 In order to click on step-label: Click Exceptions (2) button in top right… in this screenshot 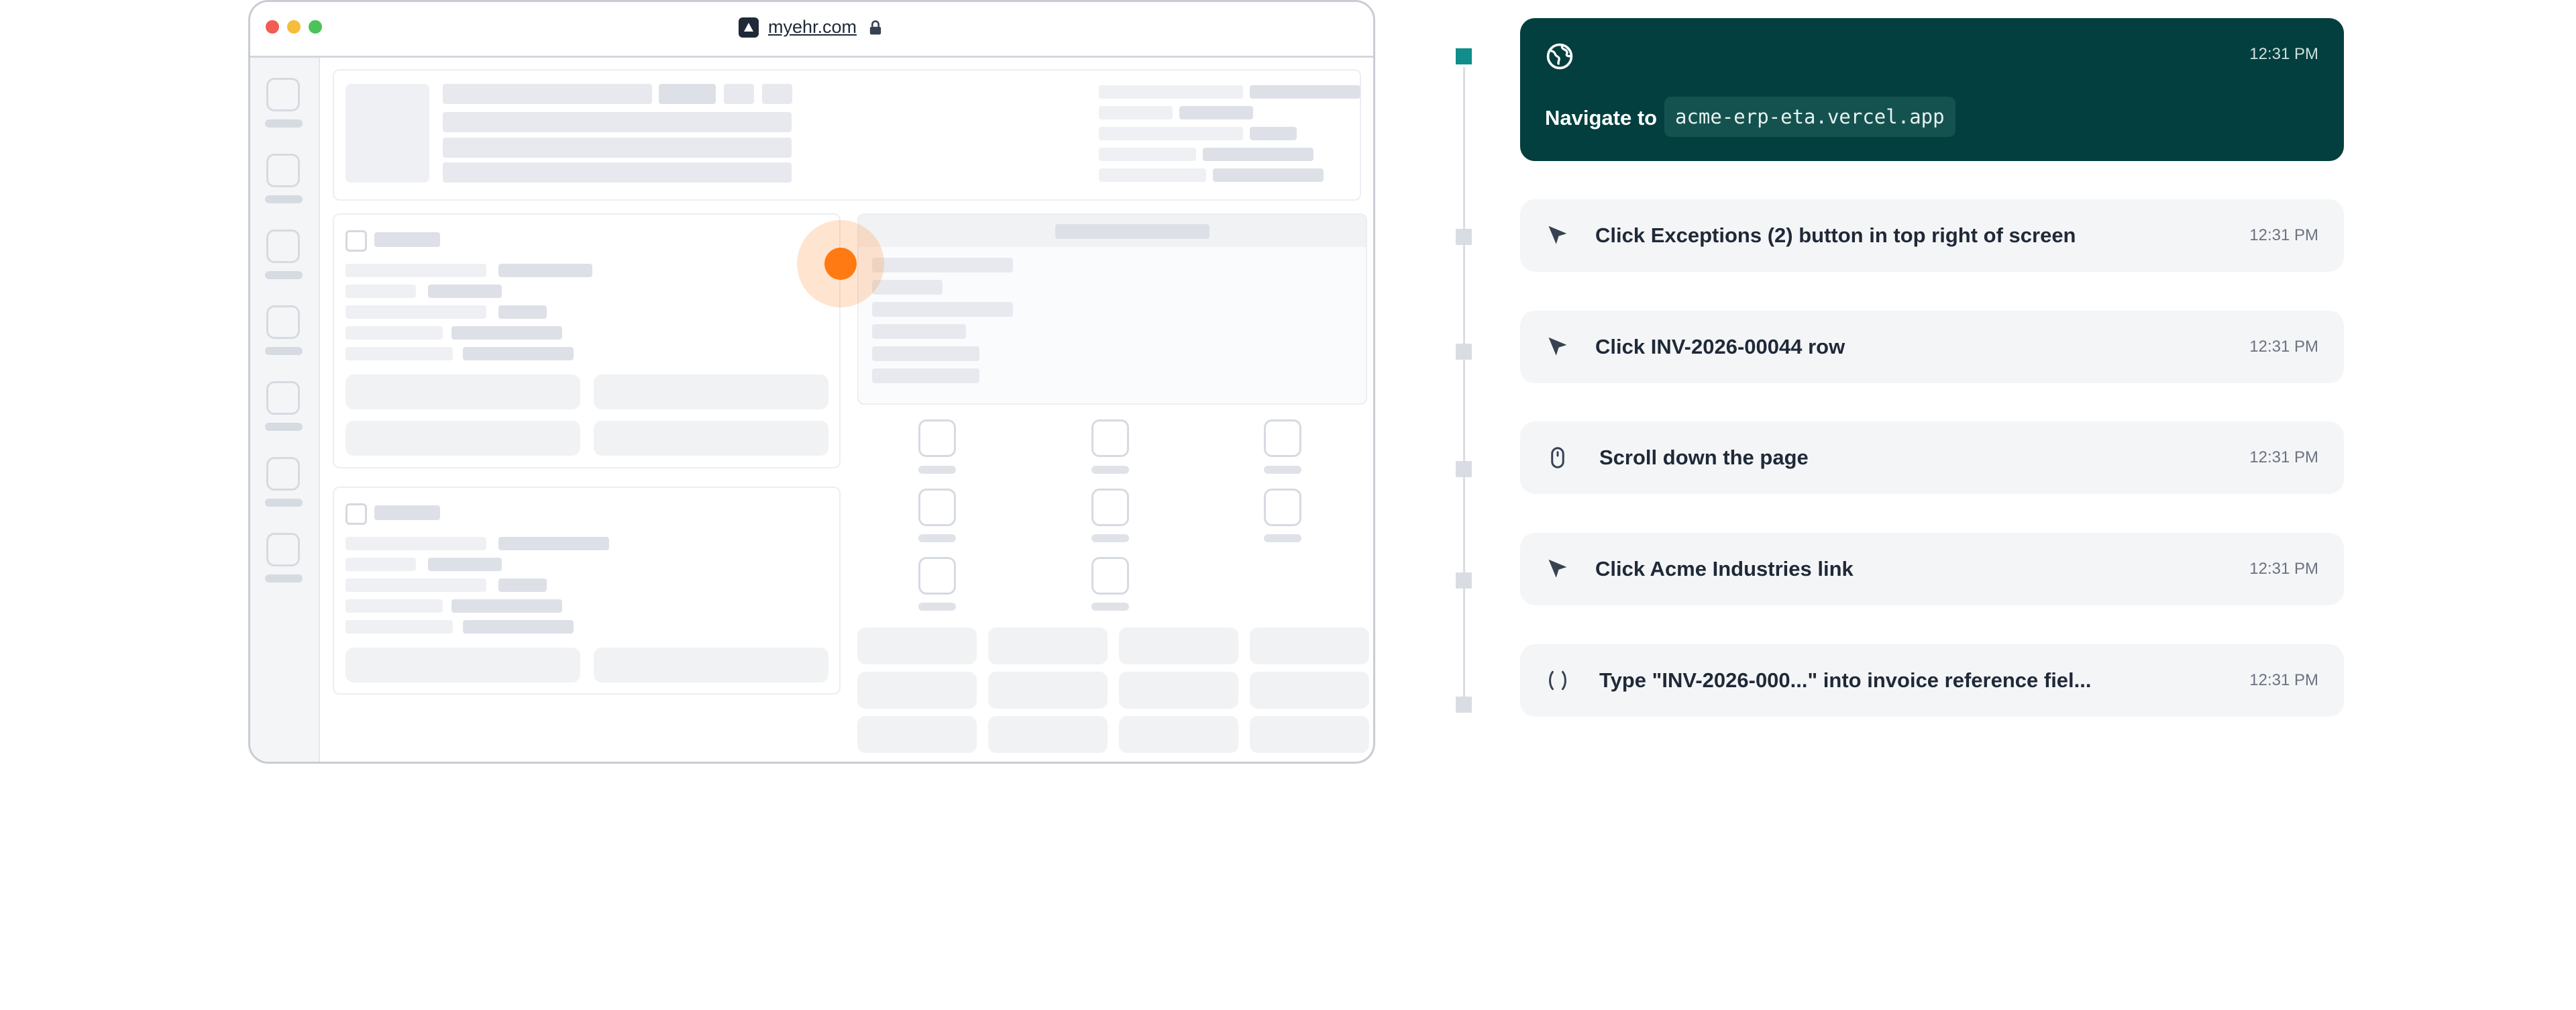, I will do `click(1835, 235)`.